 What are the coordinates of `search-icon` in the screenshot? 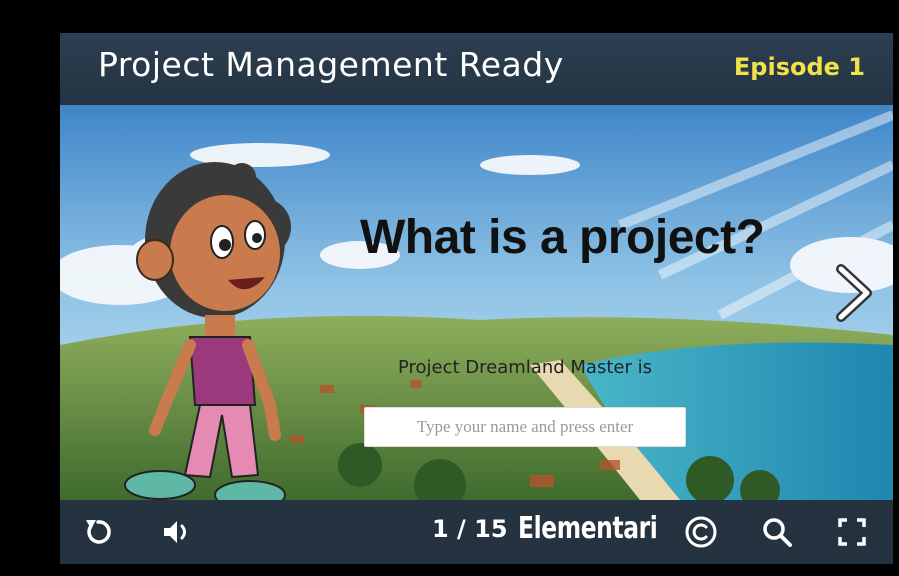 It's located at (777, 532).